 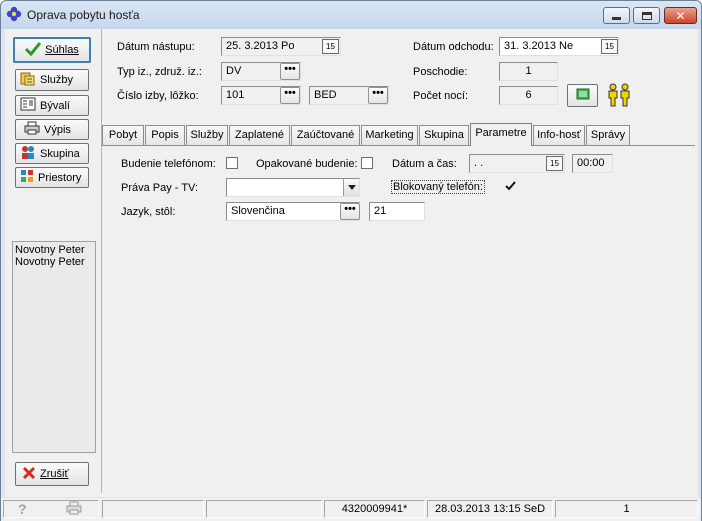 I want to click on group-icon, so click(x=28, y=153).